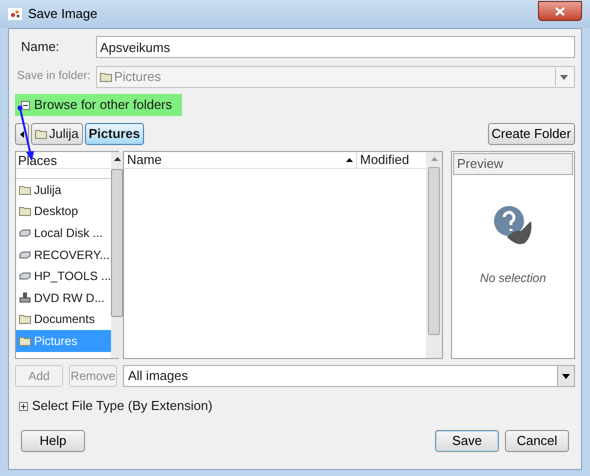 This screenshot has height=476, width=590. What do you see at coordinates (114, 134) in the screenshot?
I see `path-button: Pictures` at bounding box center [114, 134].